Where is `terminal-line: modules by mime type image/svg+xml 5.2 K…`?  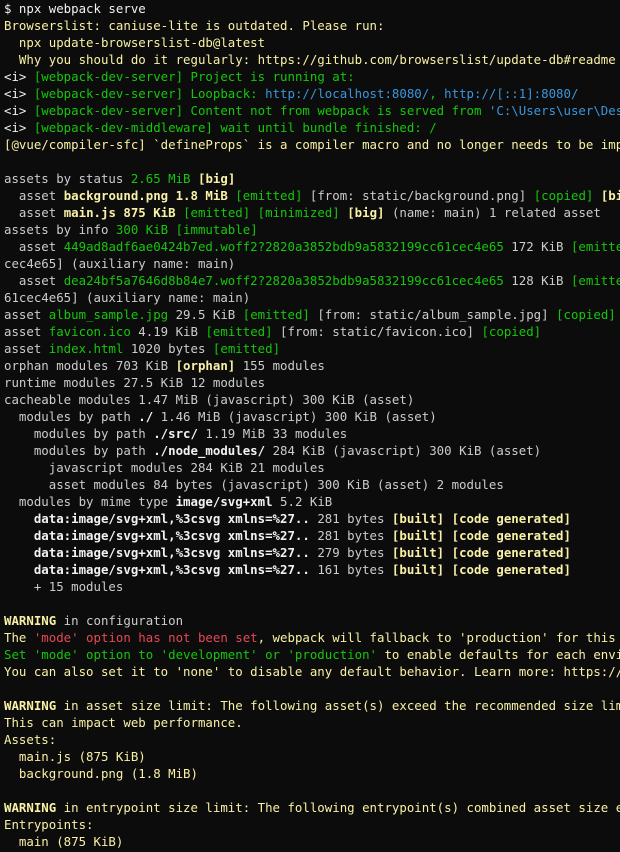
terminal-line: modules by mime type image/svg+xml 5.2 K… is located at coordinates (312, 501).